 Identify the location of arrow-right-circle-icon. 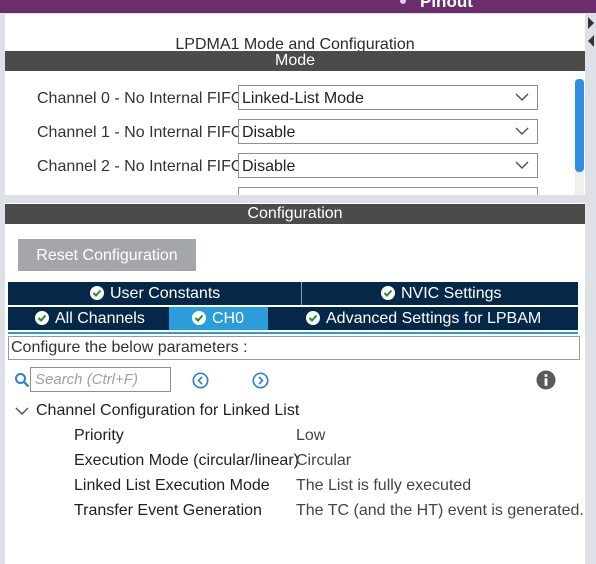
(260, 380).